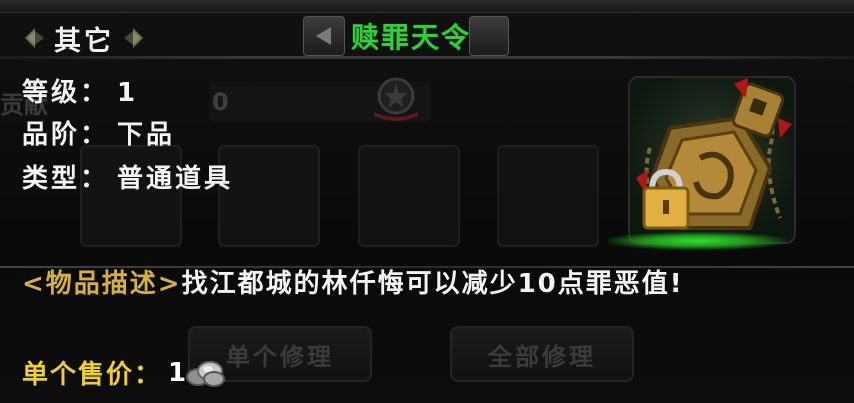  I want to click on item-title-banner: 赎罪天令, so click(406, 36).